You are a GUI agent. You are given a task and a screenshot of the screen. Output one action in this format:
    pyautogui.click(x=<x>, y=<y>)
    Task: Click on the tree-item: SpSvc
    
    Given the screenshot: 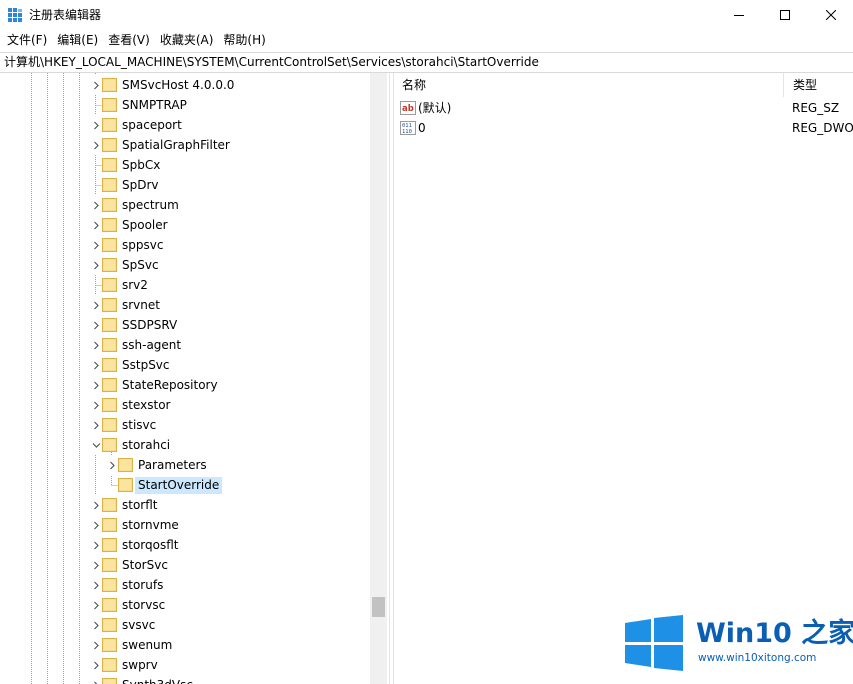 What is the action you would take?
    pyautogui.click(x=185, y=265)
    